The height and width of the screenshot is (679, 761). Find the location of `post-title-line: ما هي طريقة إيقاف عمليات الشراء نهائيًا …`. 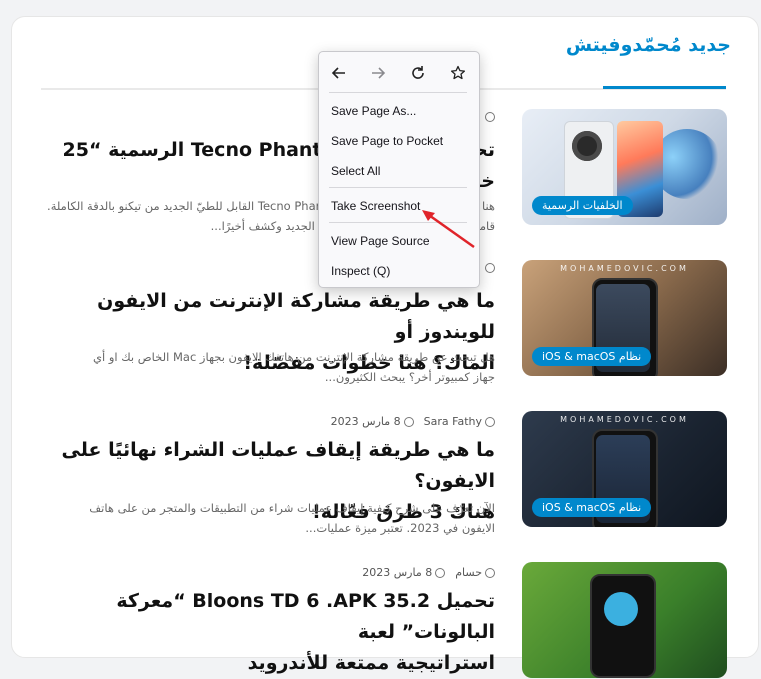

post-title-line: ما هي طريقة إيقاف عمليات الشراء نهائيًا … is located at coordinates (278, 465).